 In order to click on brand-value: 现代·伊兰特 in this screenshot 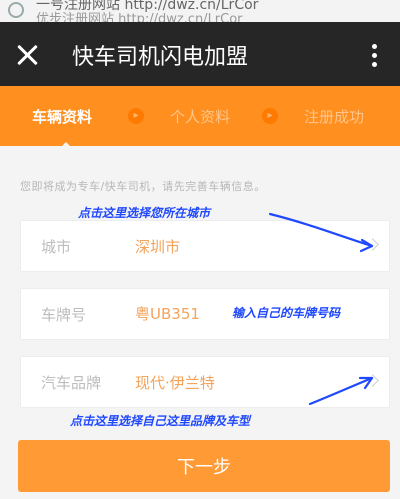, I will do `click(175, 383)`.